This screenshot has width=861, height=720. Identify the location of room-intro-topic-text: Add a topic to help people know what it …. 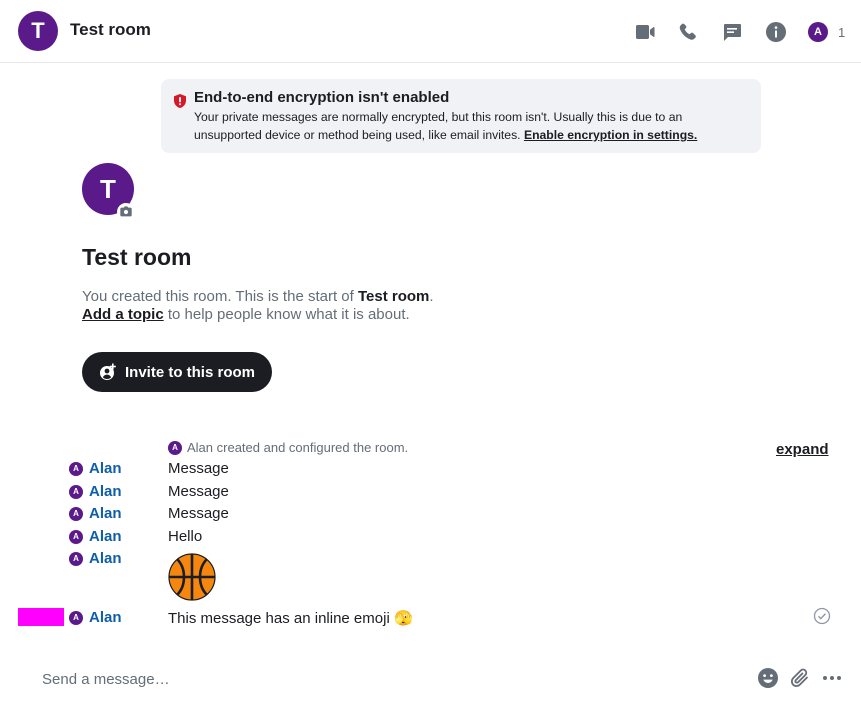
(246, 314).